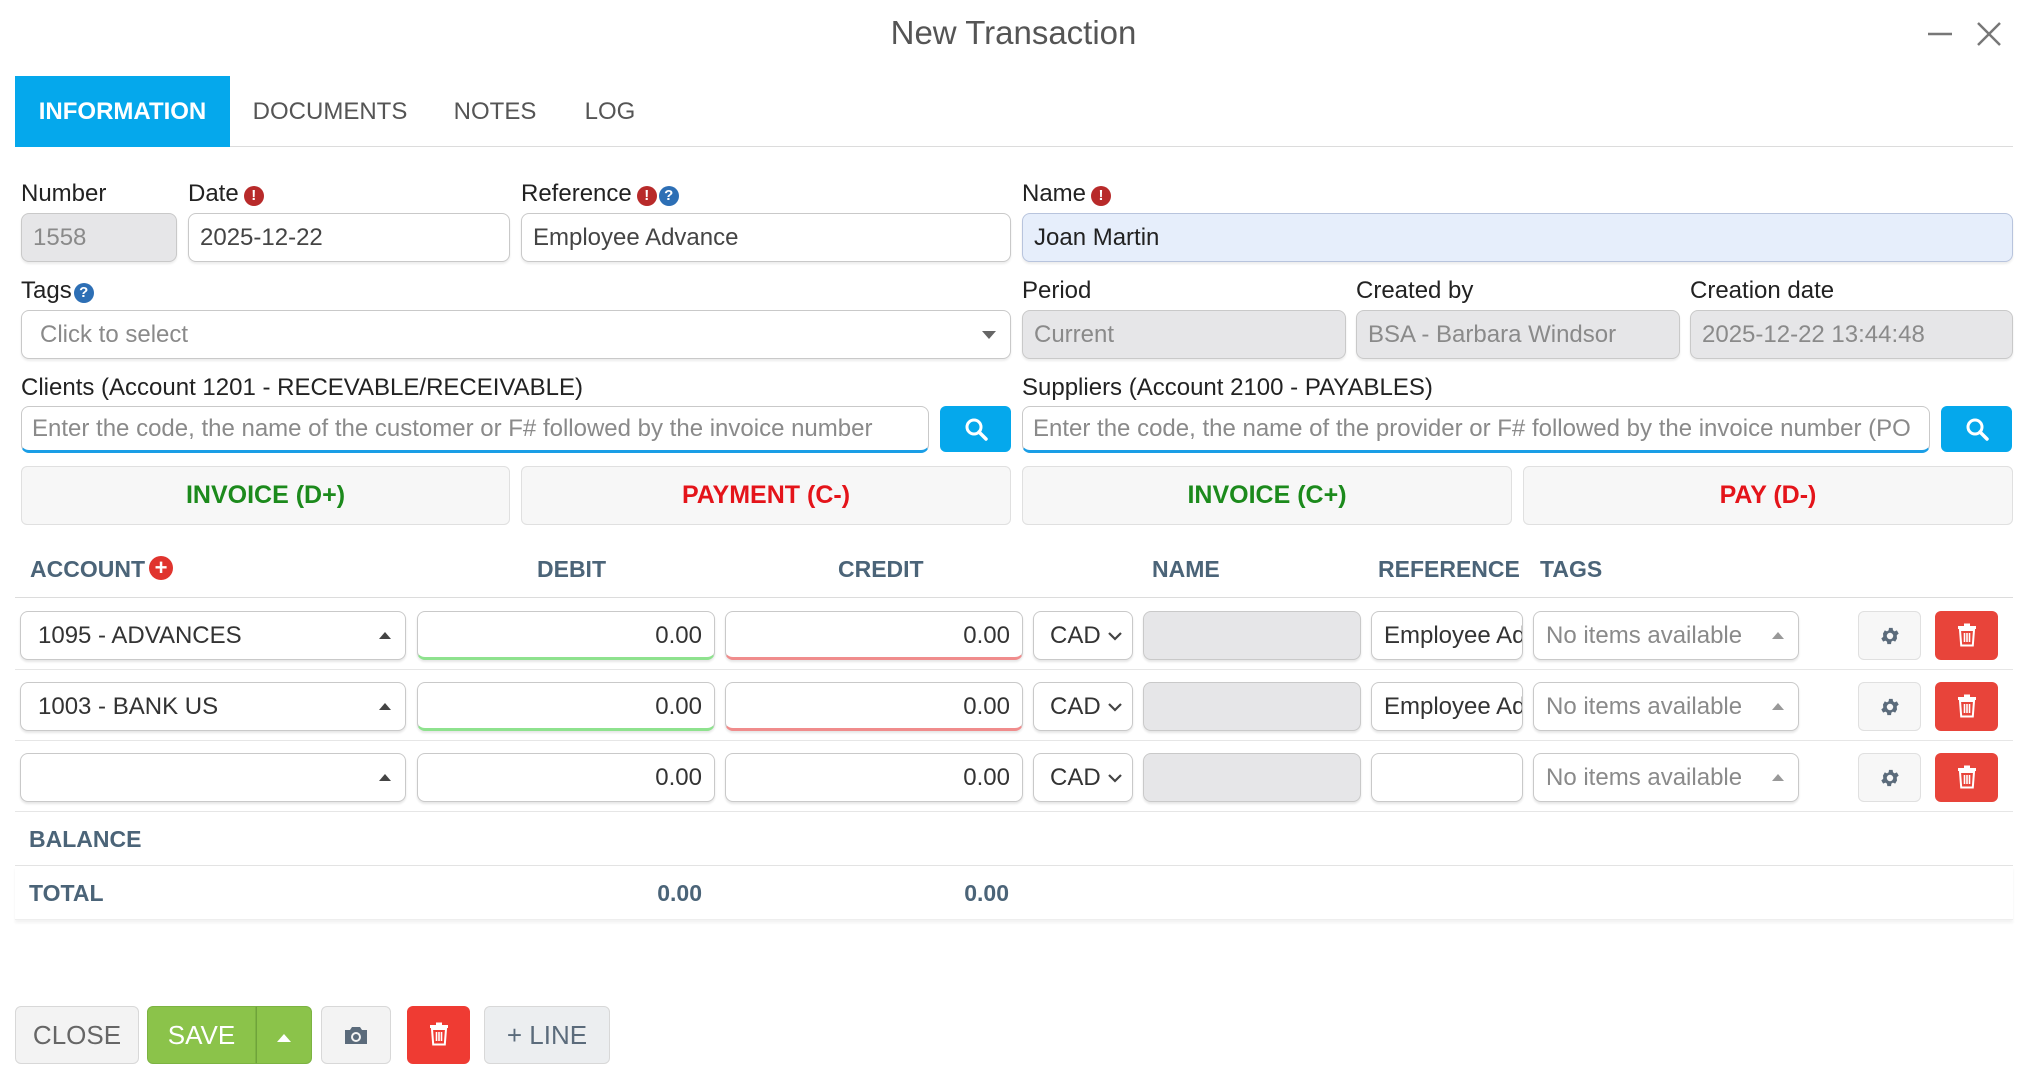 The height and width of the screenshot is (1075, 2027). What do you see at coordinates (1227, 387) in the screenshot?
I see `suppliers-label: Suppliers (Account 2100 - PAYABLES)` at bounding box center [1227, 387].